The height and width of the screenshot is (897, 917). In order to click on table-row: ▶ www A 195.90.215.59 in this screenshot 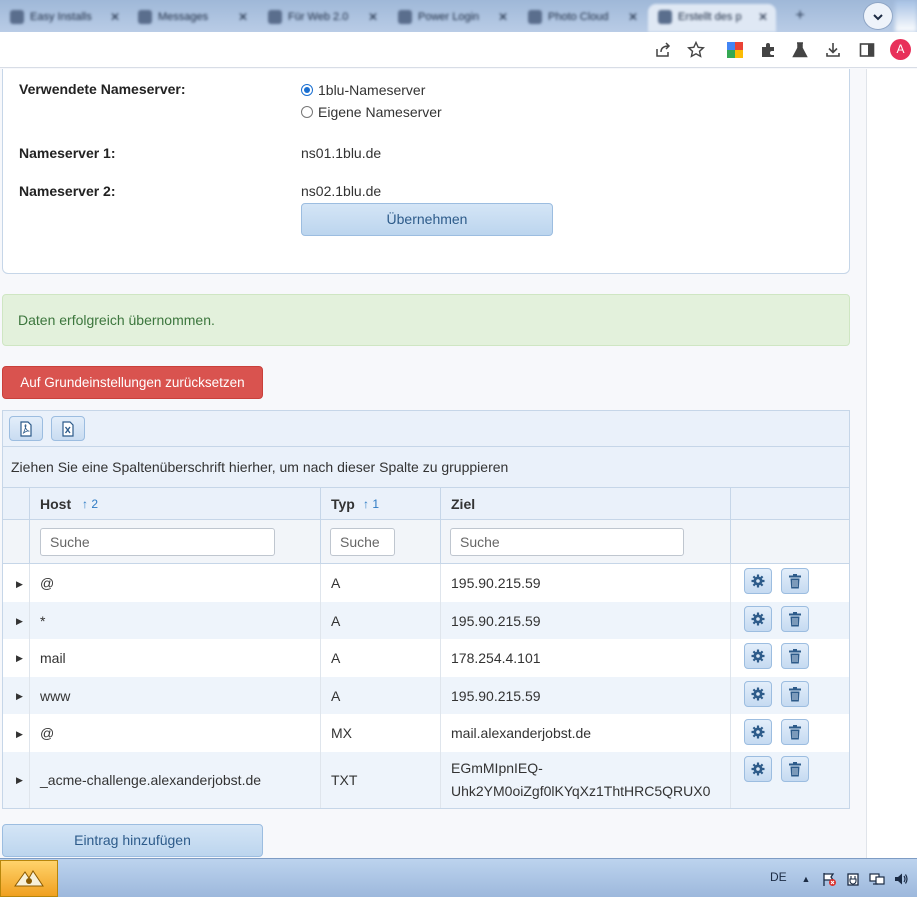, I will do `click(426, 695)`.